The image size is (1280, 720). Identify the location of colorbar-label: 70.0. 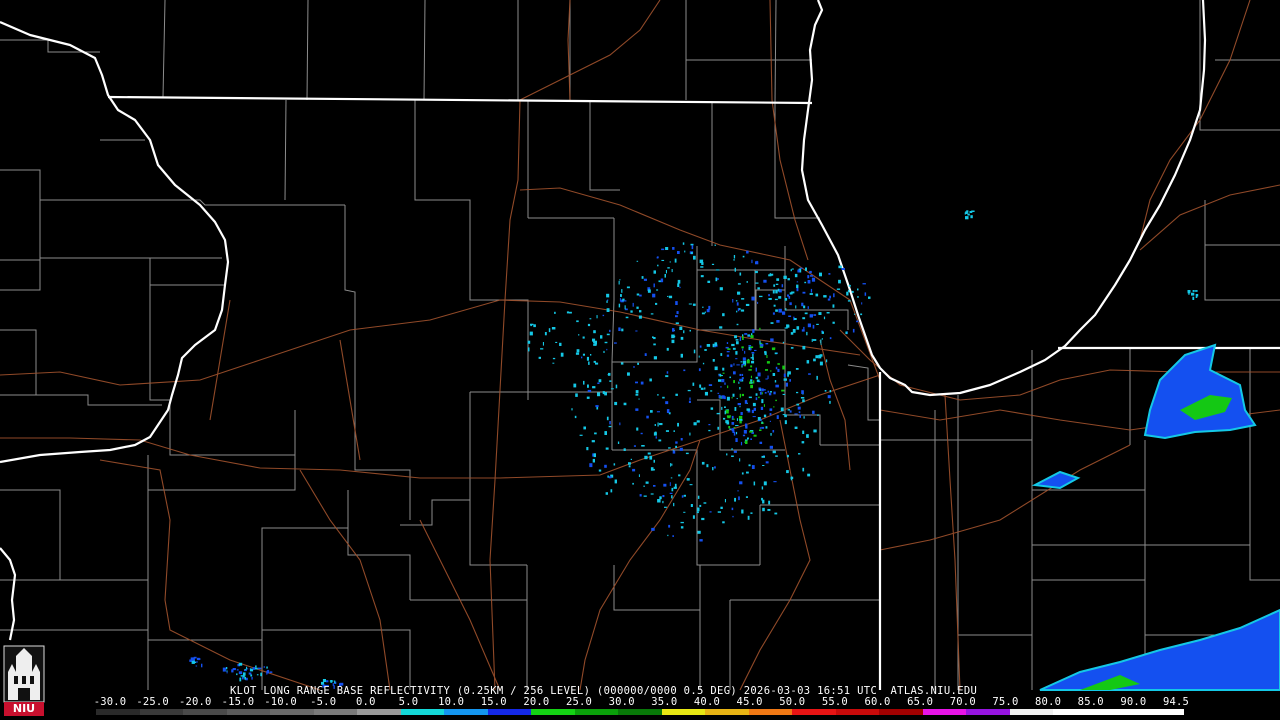
(962, 702).